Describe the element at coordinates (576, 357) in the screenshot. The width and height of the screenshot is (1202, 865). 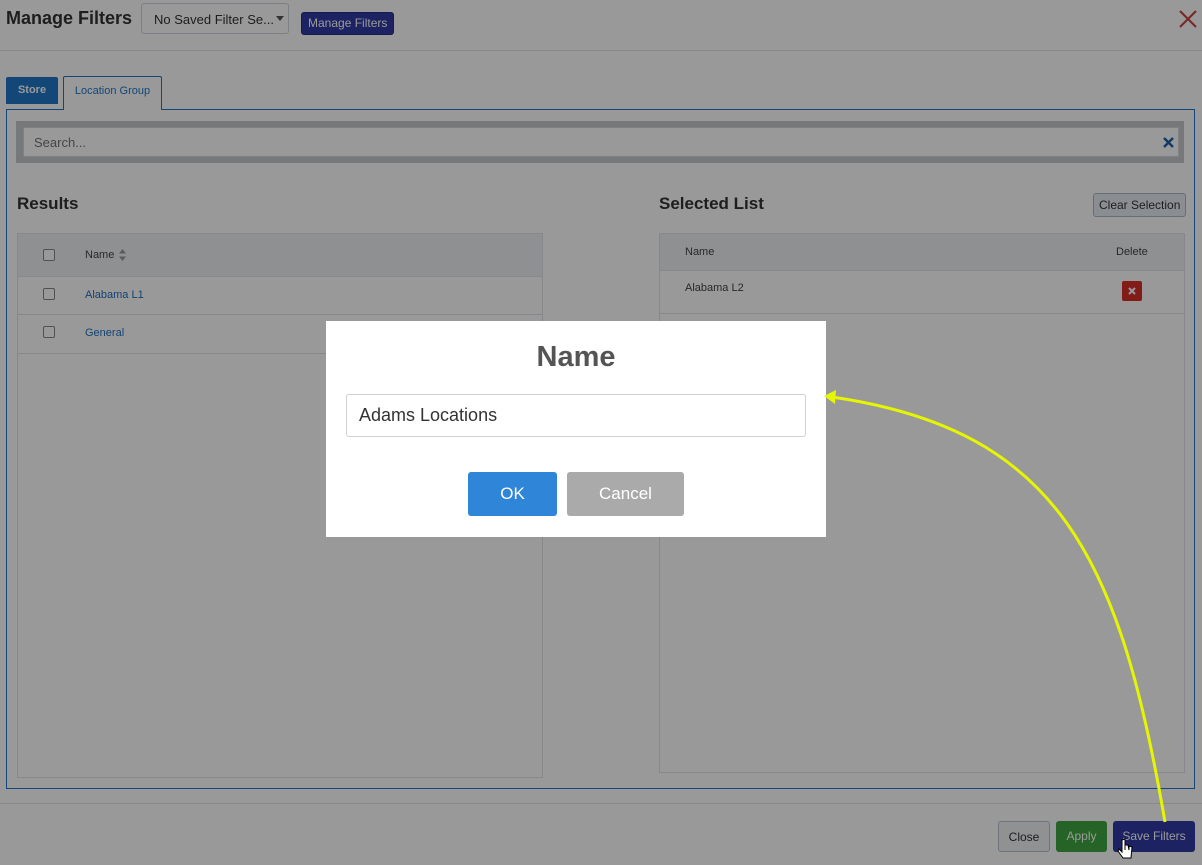
I see `dialog-title: Name` at that location.